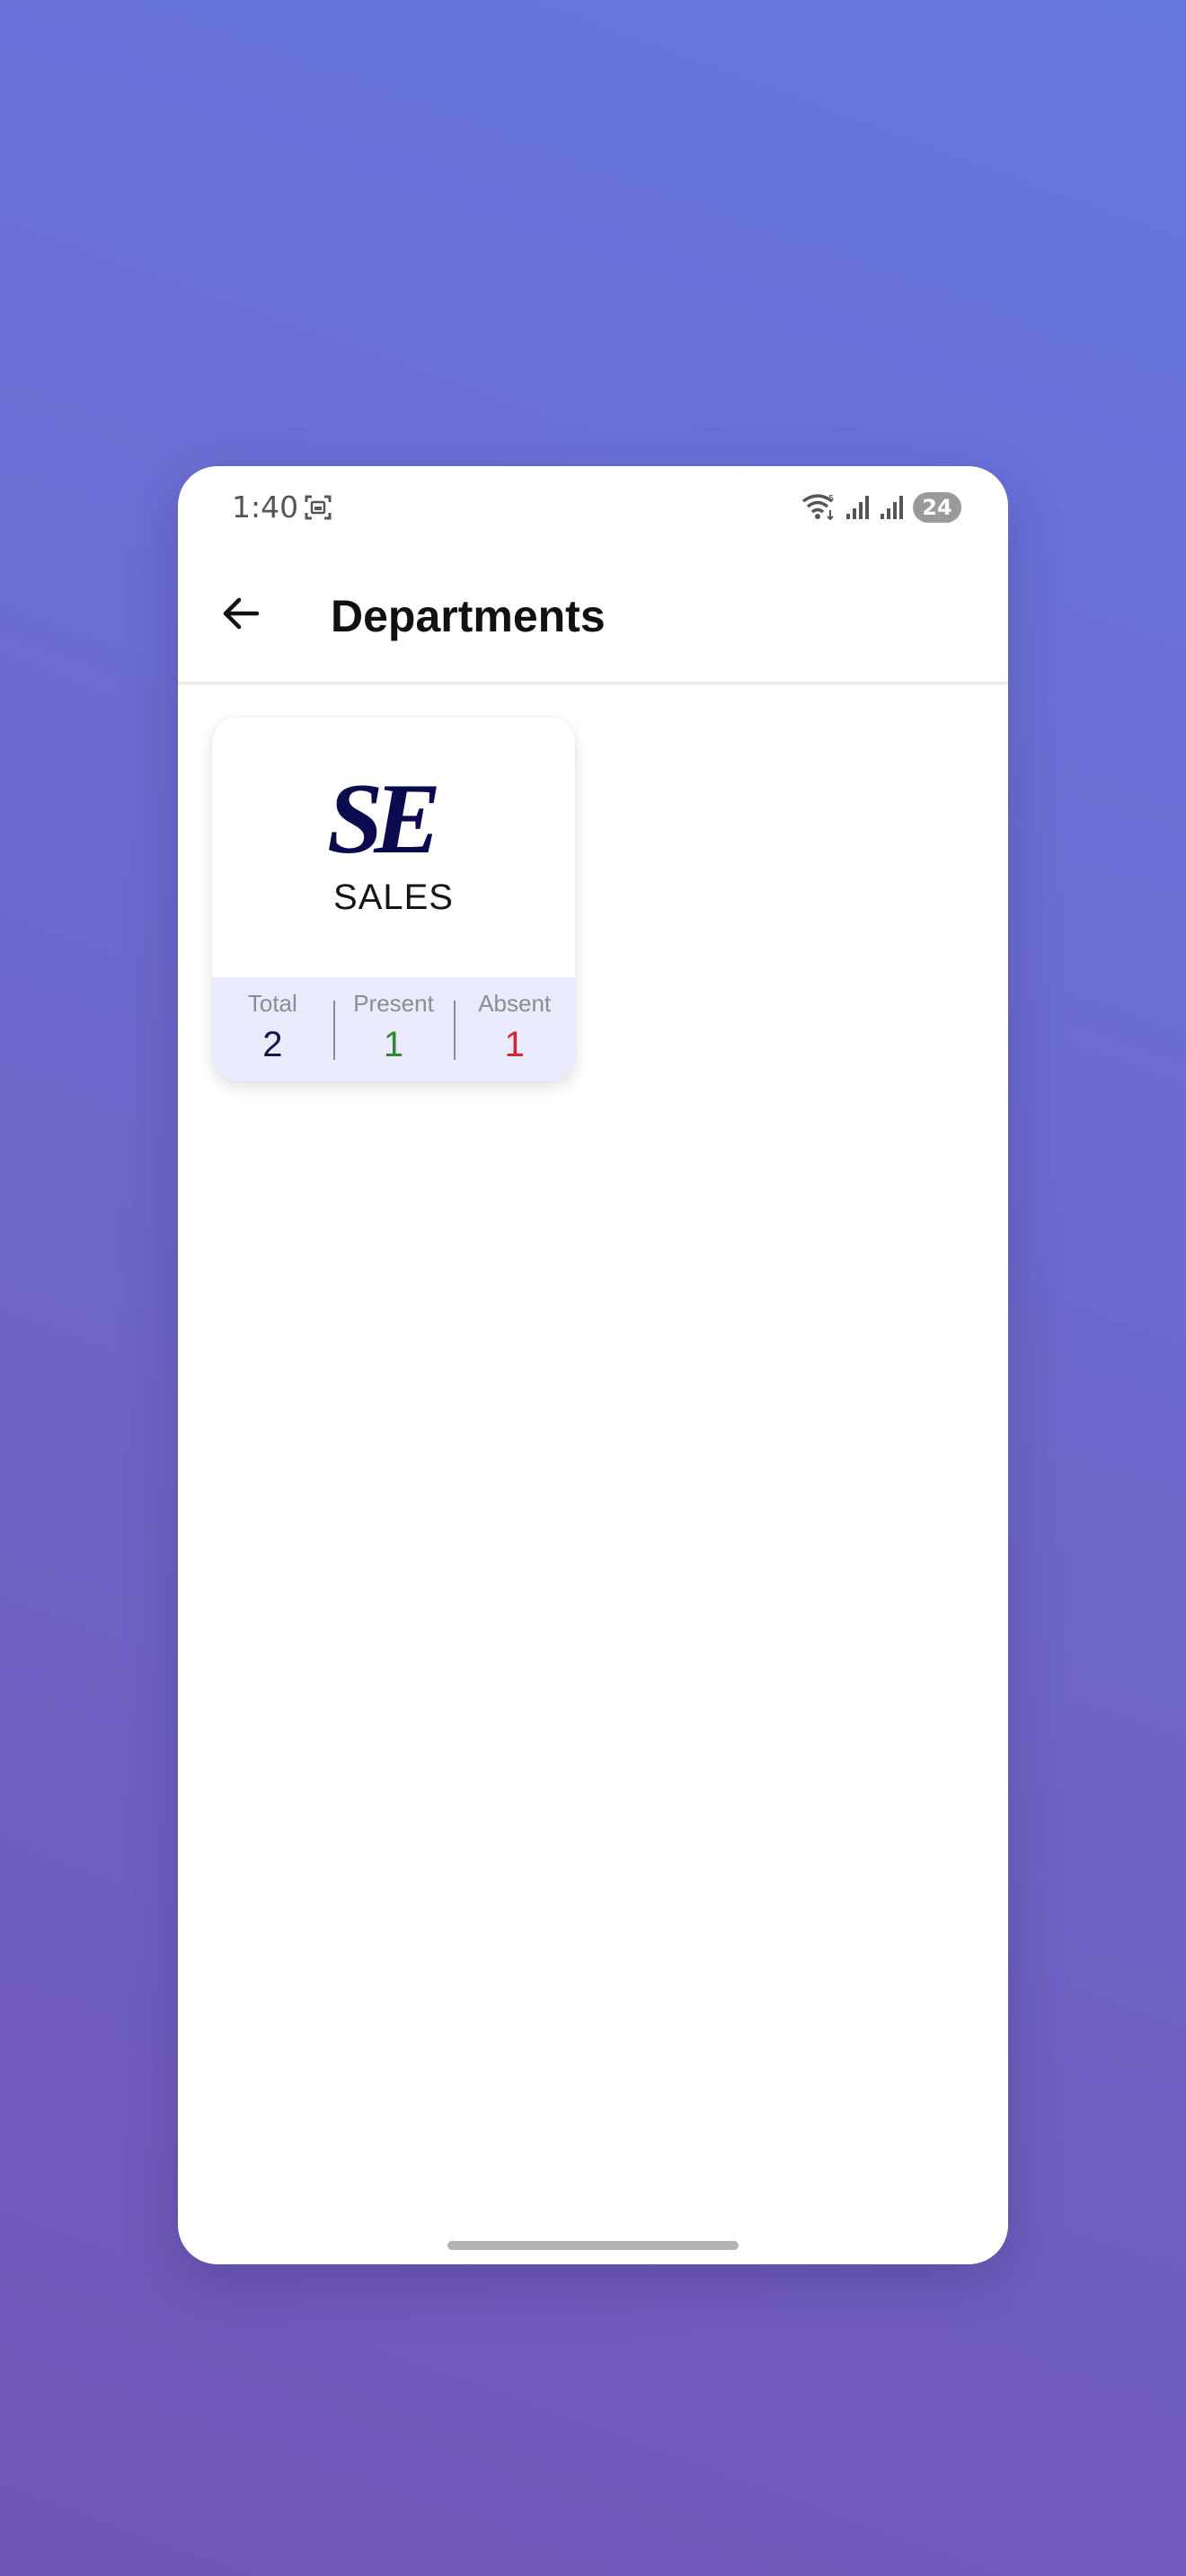  What do you see at coordinates (593, 2245) in the screenshot?
I see `home-indicator` at bounding box center [593, 2245].